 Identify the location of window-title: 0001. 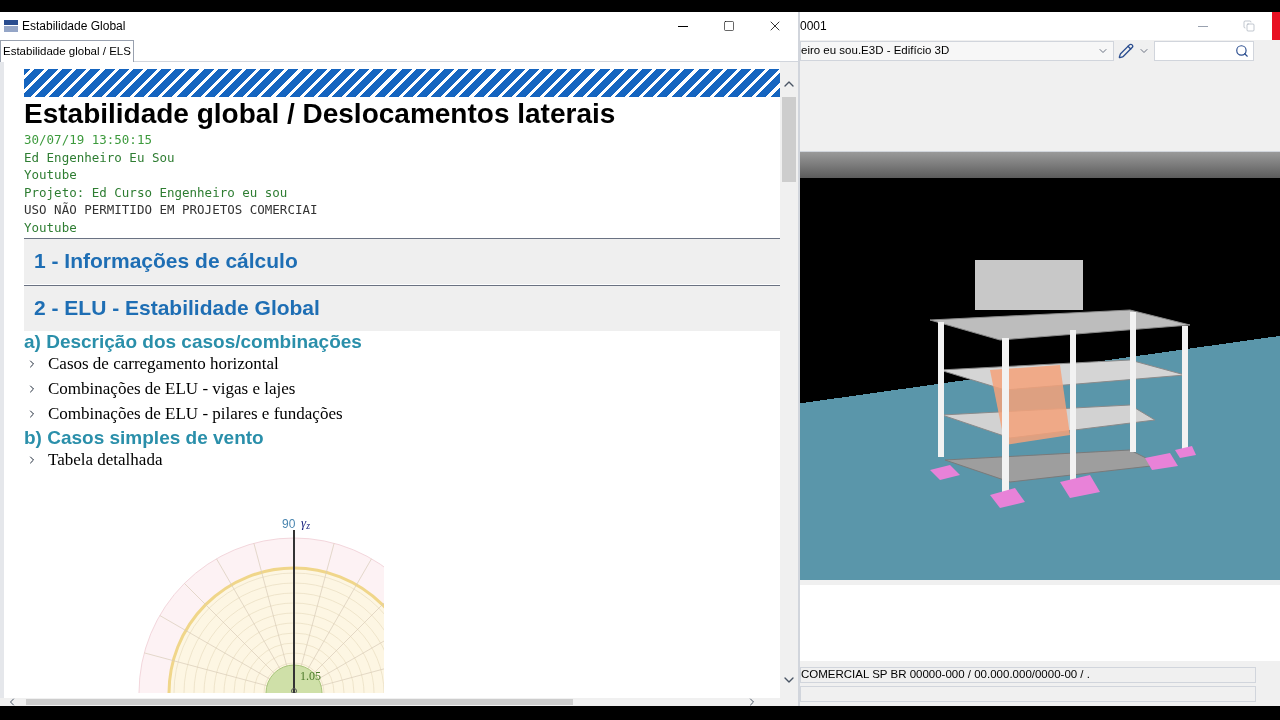
(813, 26).